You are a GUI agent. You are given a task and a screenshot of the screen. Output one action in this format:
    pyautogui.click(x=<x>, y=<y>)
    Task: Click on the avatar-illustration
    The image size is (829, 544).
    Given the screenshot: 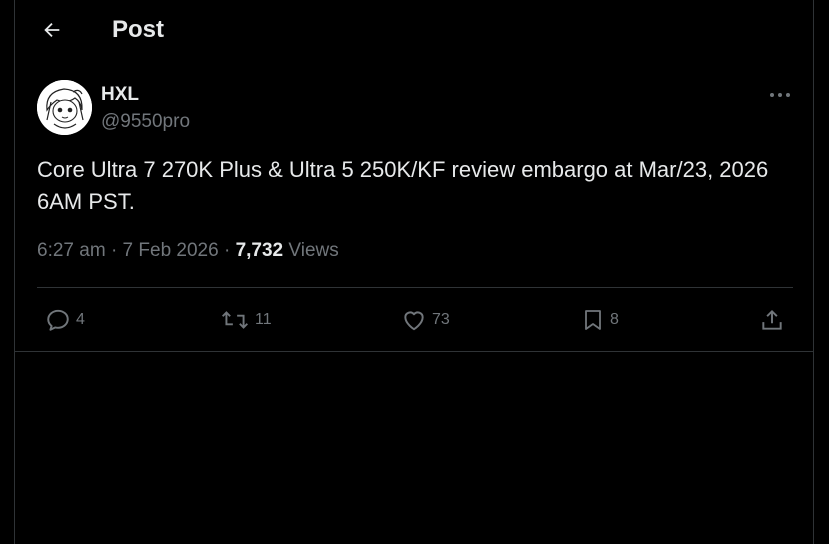 What is the action you would take?
    pyautogui.click(x=64, y=107)
    